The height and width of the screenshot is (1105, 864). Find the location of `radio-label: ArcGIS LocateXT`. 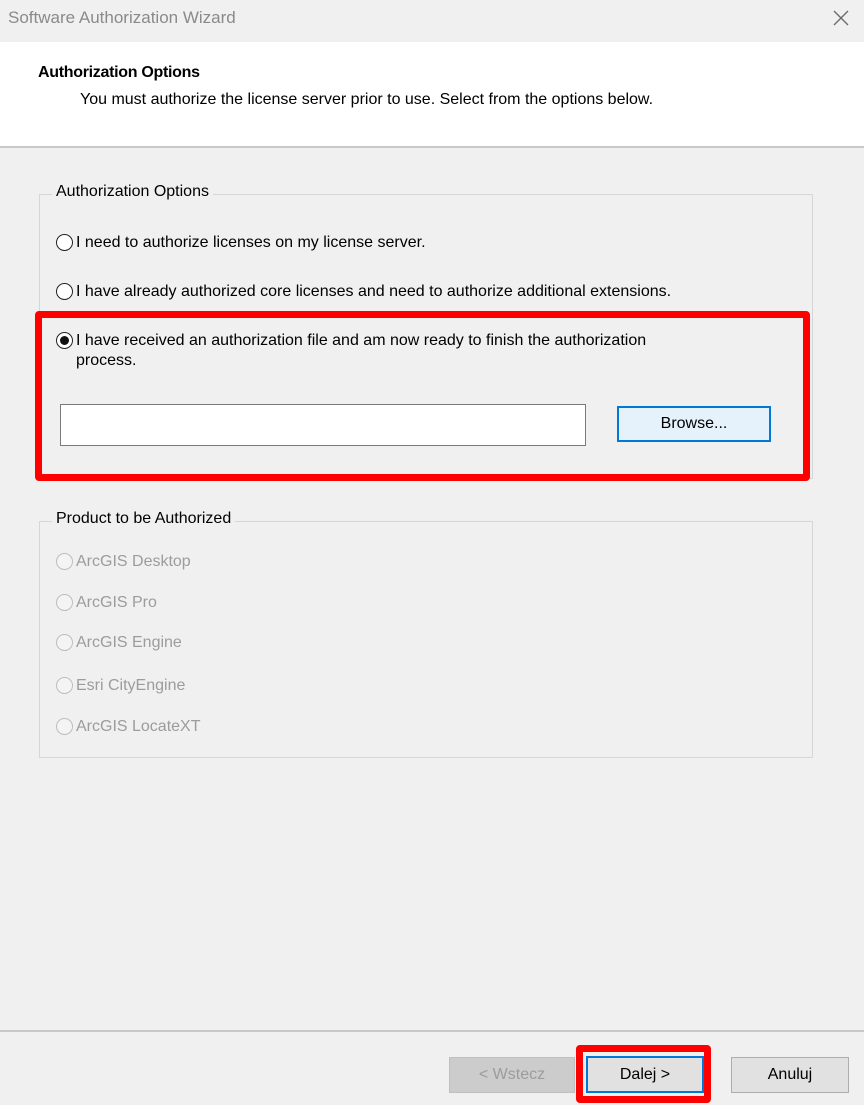

radio-label: ArcGIS LocateXT is located at coordinates (138, 726).